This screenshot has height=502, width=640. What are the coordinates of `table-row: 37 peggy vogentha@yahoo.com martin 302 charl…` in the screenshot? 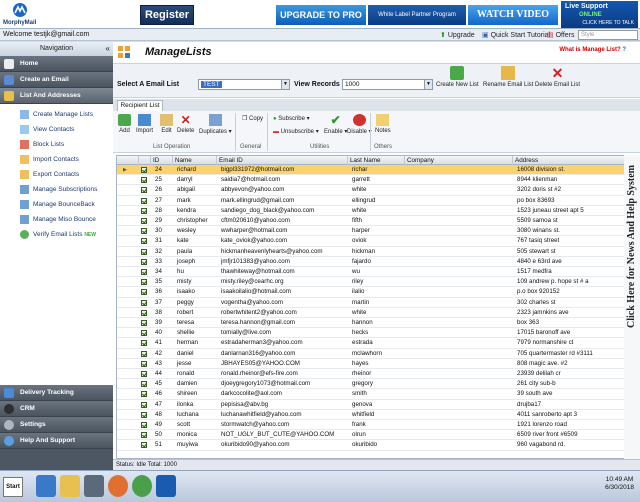 It's located at (376, 303).